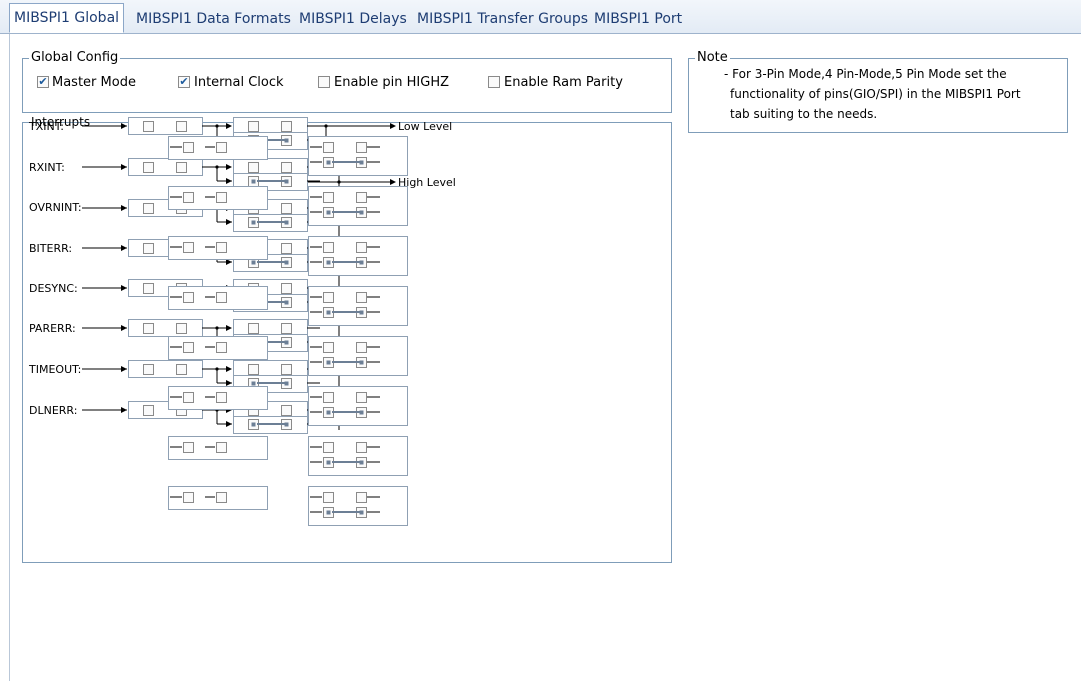 This screenshot has height=681, width=1081. What do you see at coordinates (148, 126) in the screenshot?
I see `txint-enable-cell-a` at bounding box center [148, 126].